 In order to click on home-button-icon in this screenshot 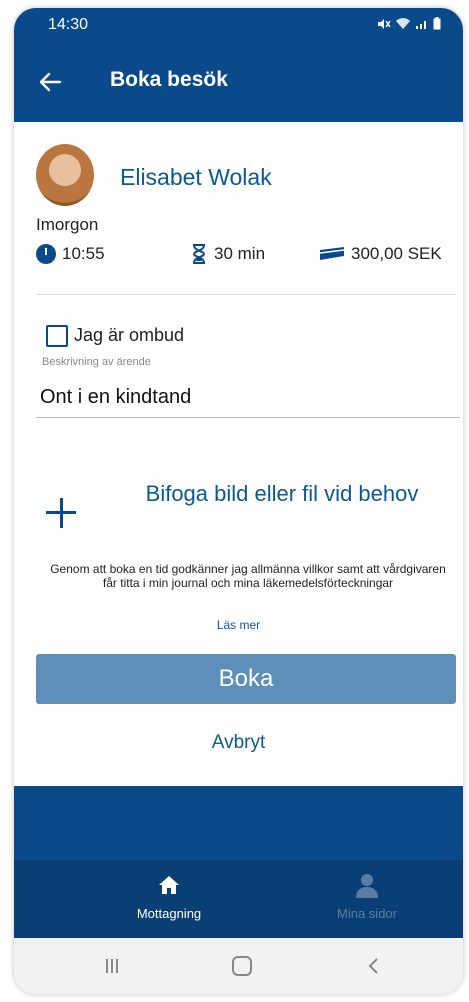, I will do `click(242, 966)`.